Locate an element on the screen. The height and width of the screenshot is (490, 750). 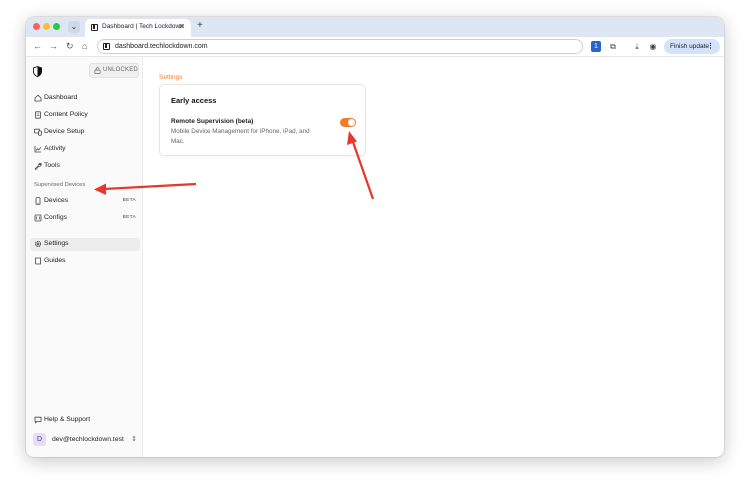
user-email: dev@techlockdown.test is located at coordinates (88, 439).